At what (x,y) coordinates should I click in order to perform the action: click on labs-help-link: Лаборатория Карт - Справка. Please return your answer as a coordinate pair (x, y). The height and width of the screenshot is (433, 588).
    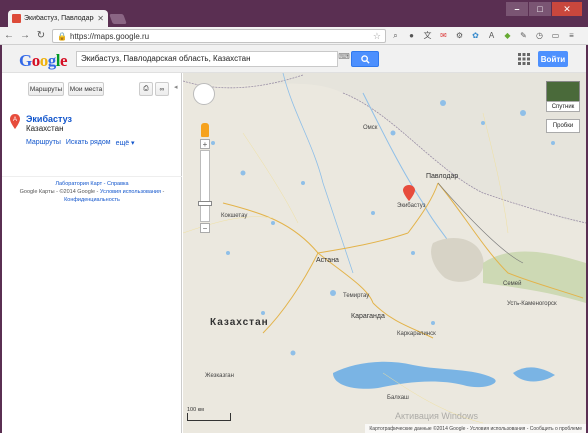
    Looking at the image, I should click on (91, 184).